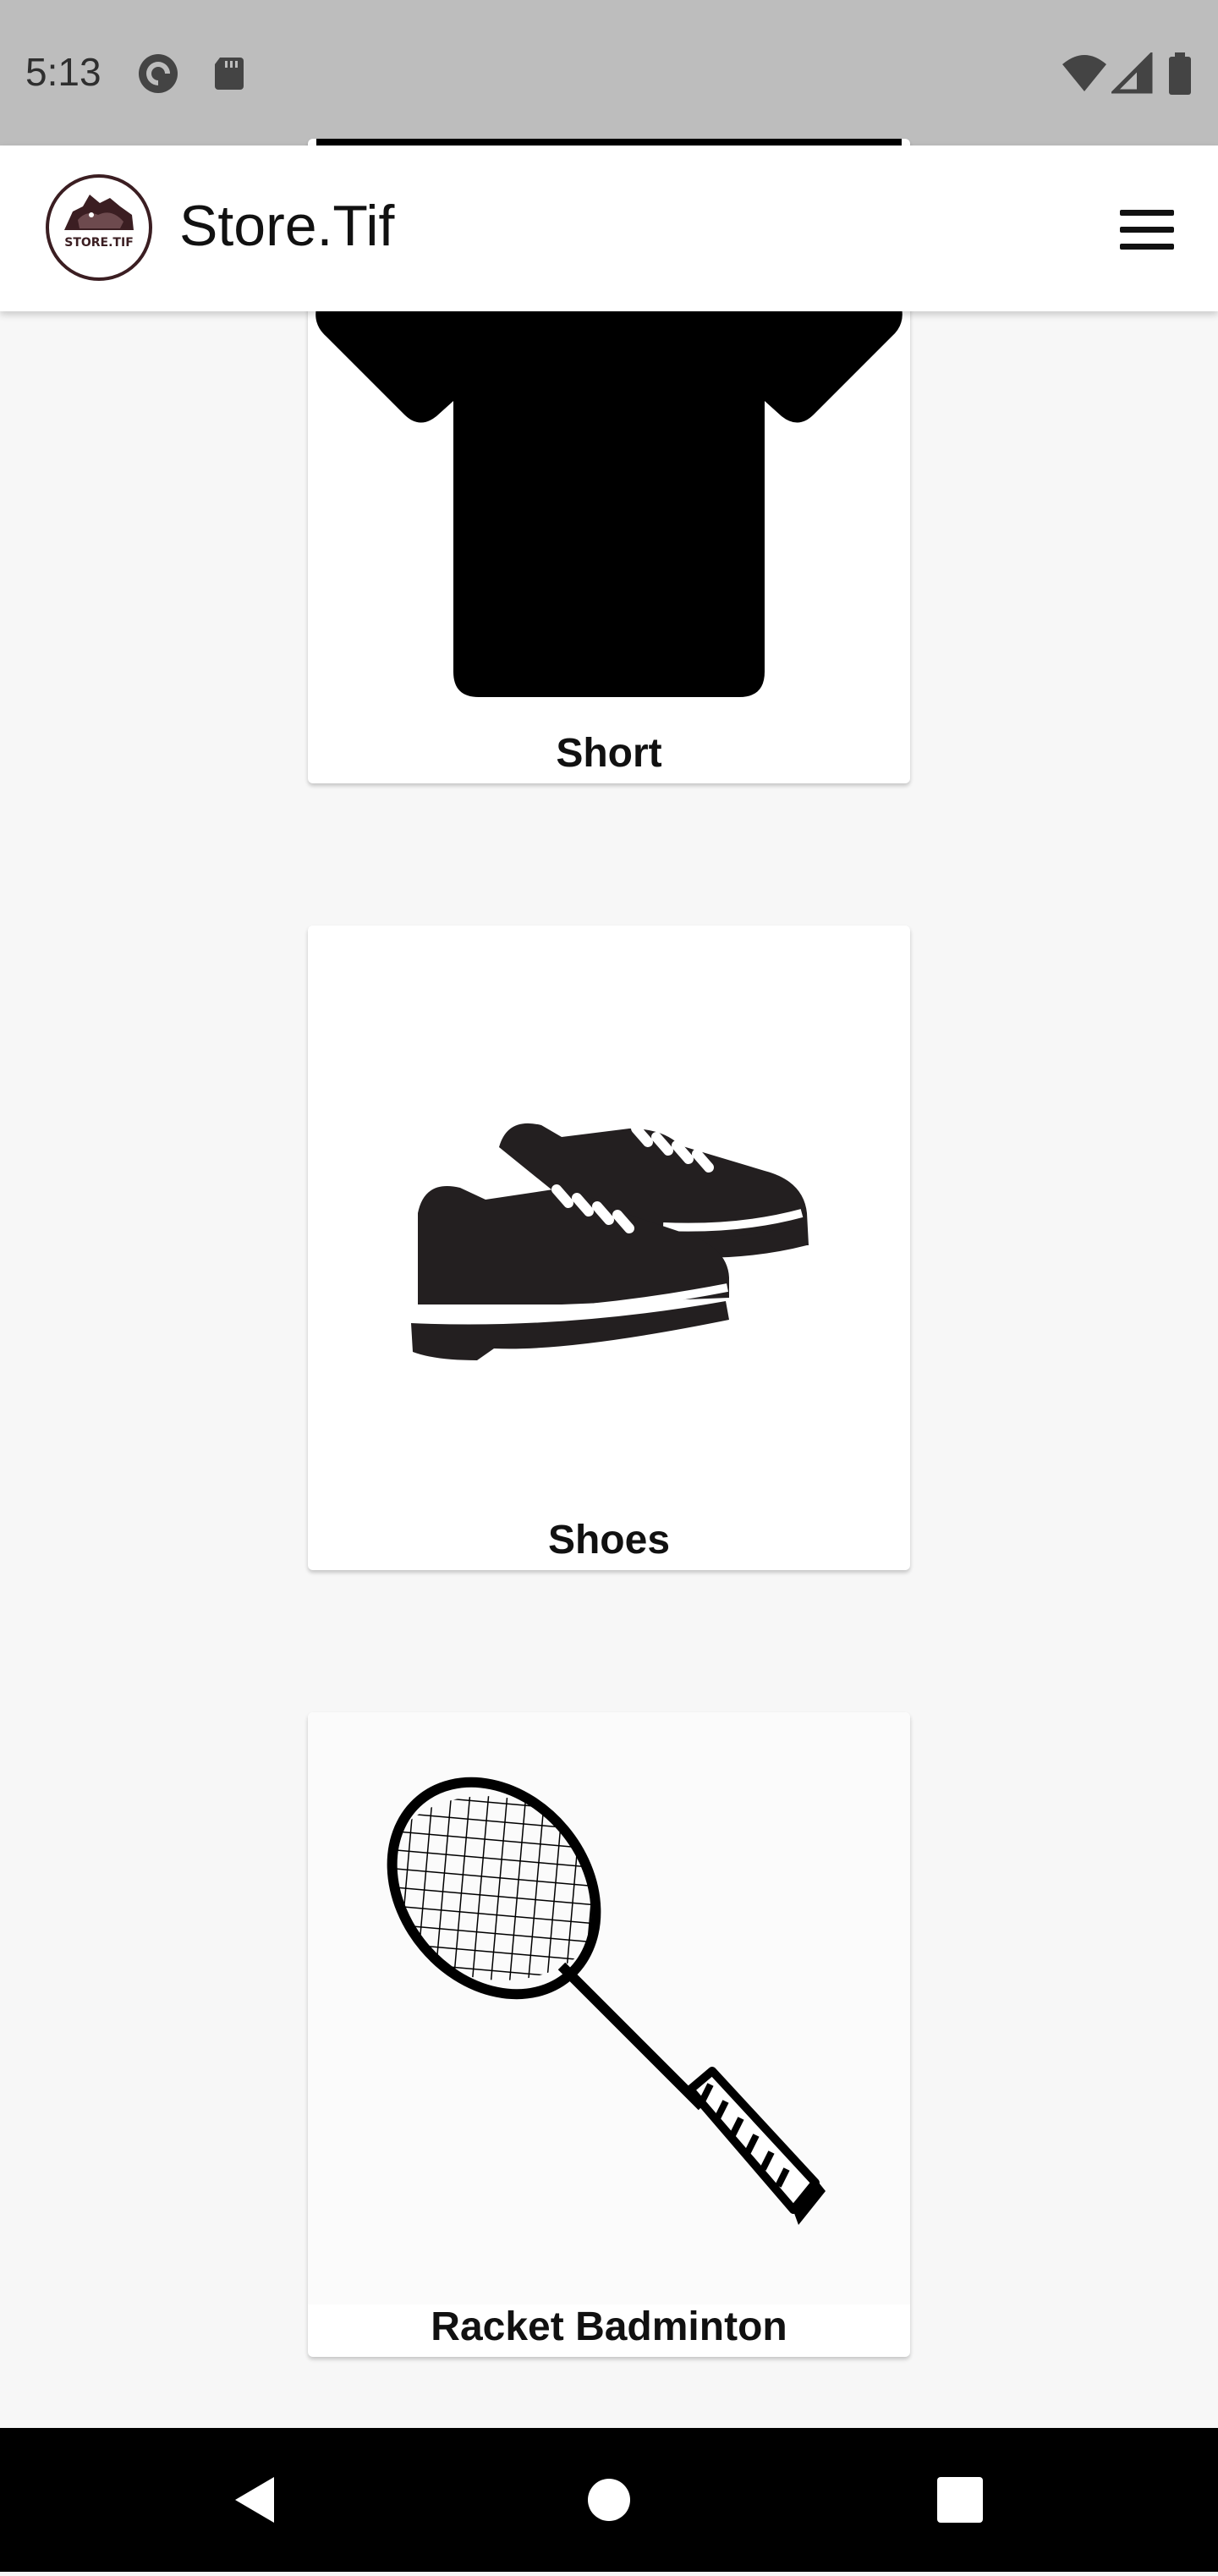  I want to click on sd-card-icon, so click(230, 74).